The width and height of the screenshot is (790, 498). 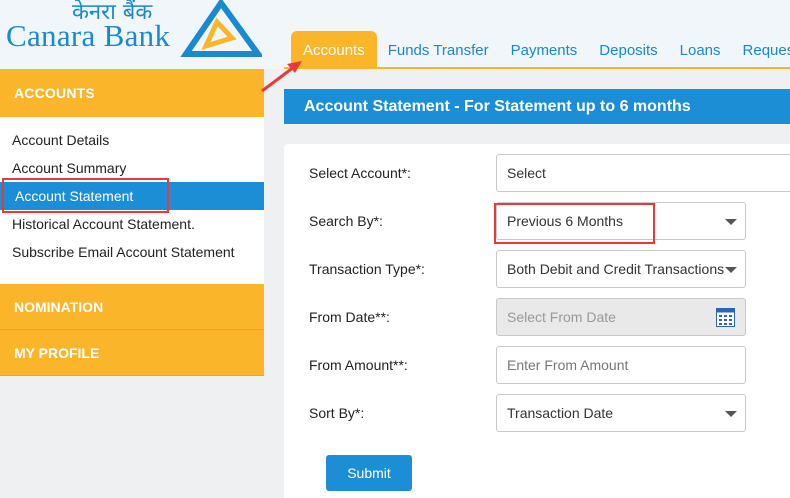 I want to click on tab-loans: Loans, so click(x=700, y=50).